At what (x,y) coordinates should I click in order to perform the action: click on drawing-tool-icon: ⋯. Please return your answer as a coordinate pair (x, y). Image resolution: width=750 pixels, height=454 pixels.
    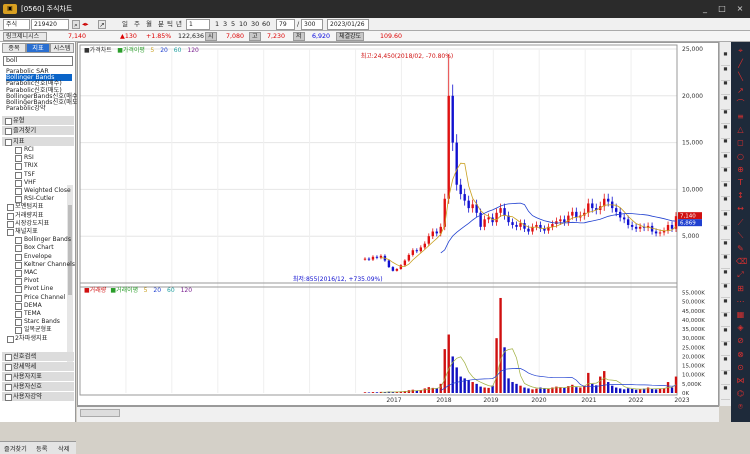
    Looking at the image, I should click on (740, 301).